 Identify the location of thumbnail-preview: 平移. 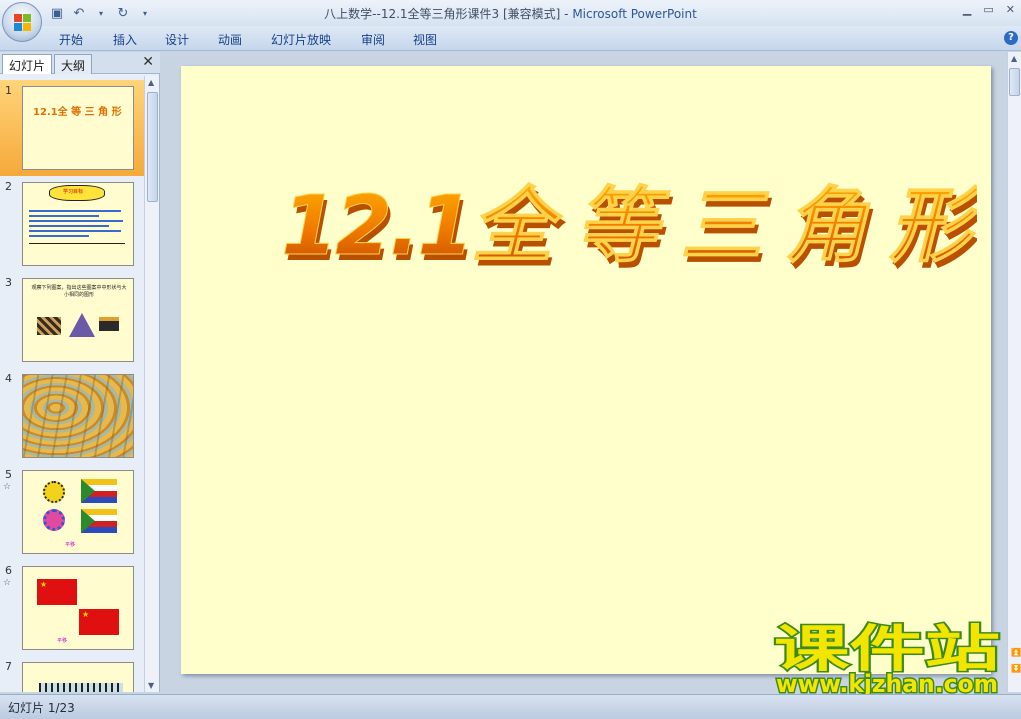
(78, 512).